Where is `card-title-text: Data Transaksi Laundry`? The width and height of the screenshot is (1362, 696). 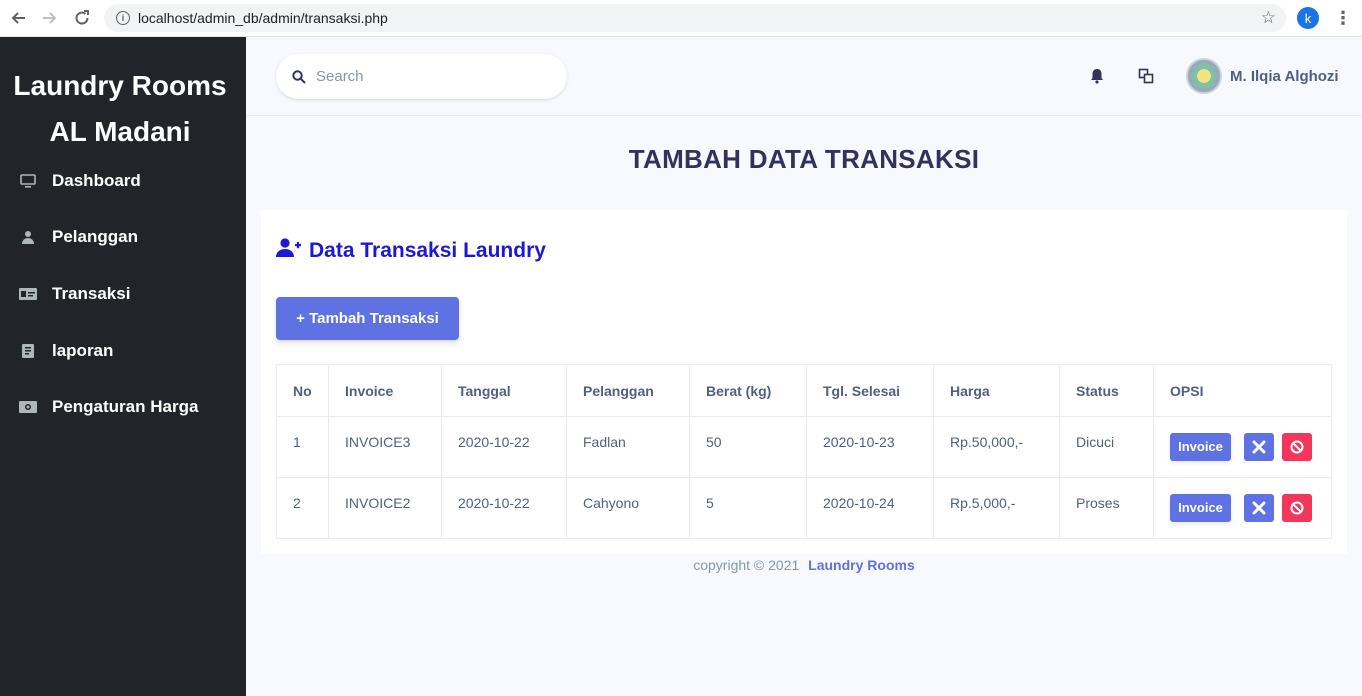 card-title-text: Data Transaksi Laundry is located at coordinates (427, 250).